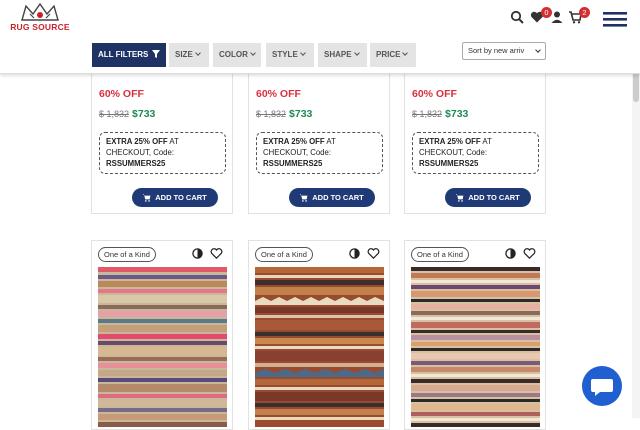  I want to click on sort-select: Sort by new arriv, so click(504, 51).